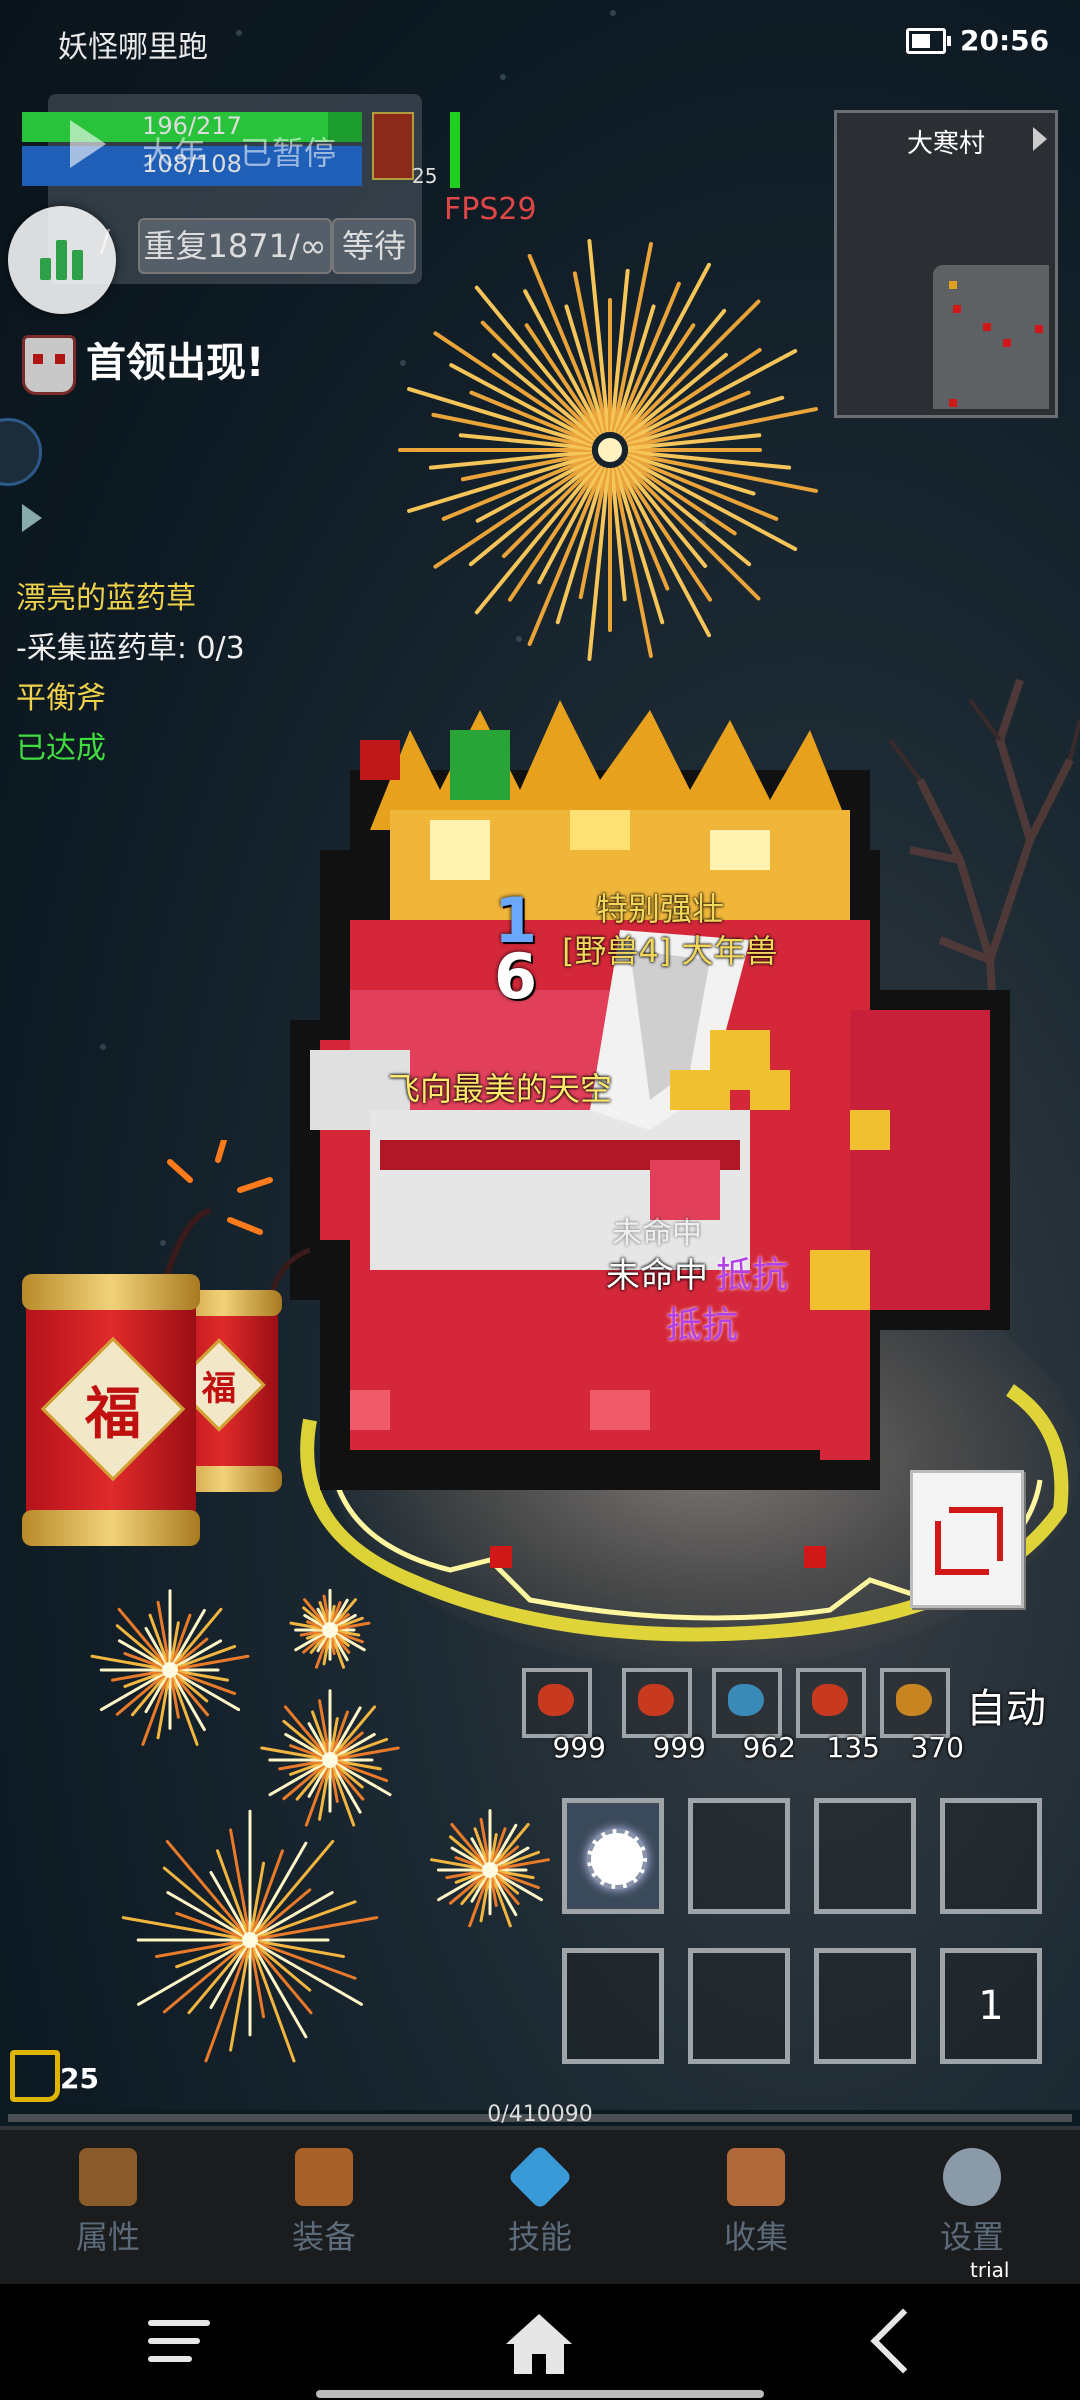  Describe the element at coordinates (971, 2237) in the screenshot. I see `menu-label: 设置` at that location.